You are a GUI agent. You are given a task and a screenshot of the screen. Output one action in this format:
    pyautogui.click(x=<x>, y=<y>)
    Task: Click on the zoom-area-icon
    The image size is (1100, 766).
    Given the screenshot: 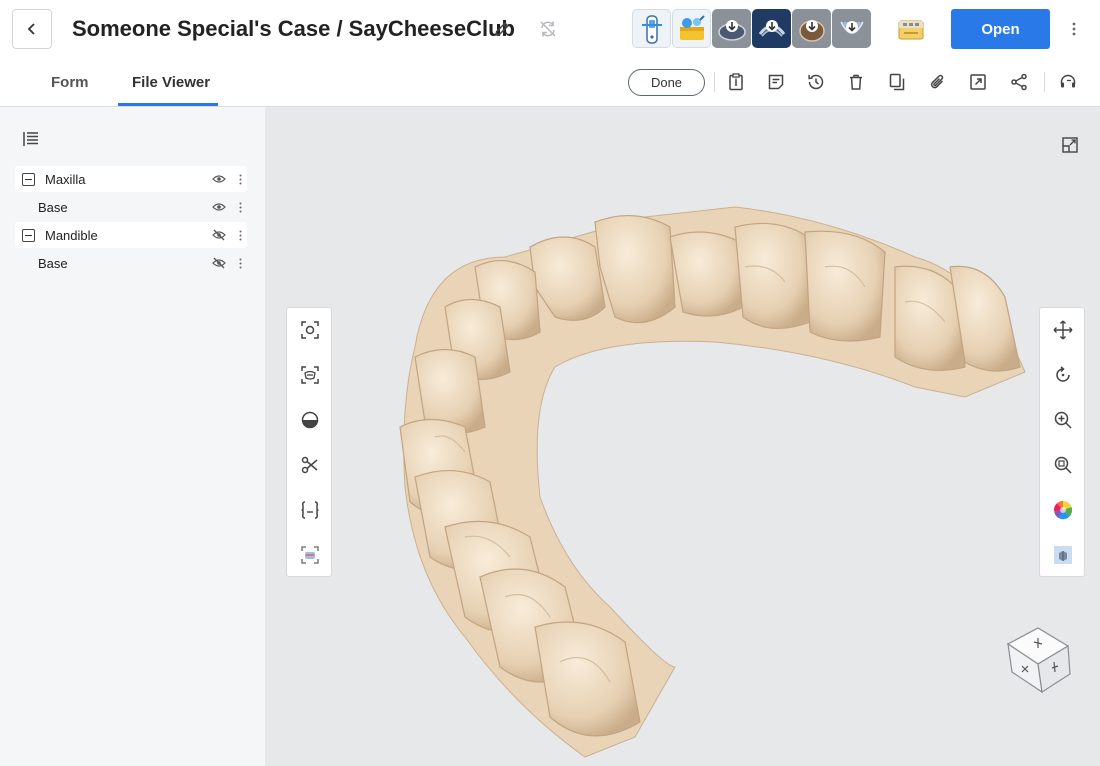 What is the action you would take?
    pyautogui.click(x=1063, y=465)
    